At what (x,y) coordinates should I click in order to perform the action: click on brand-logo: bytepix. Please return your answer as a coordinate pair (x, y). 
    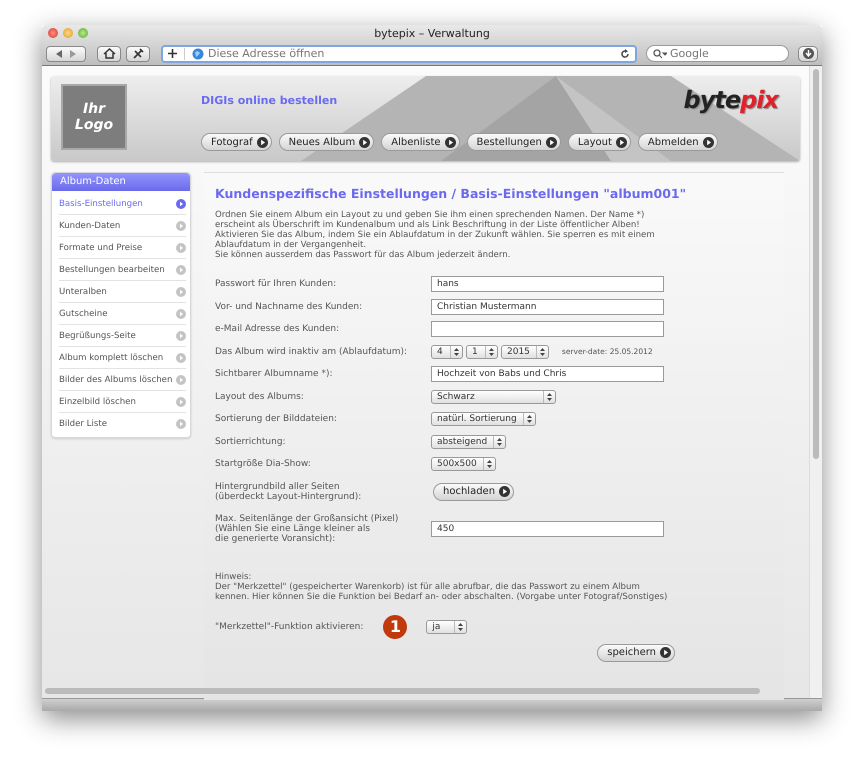
    Looking at the image, I should click on (731, 100).